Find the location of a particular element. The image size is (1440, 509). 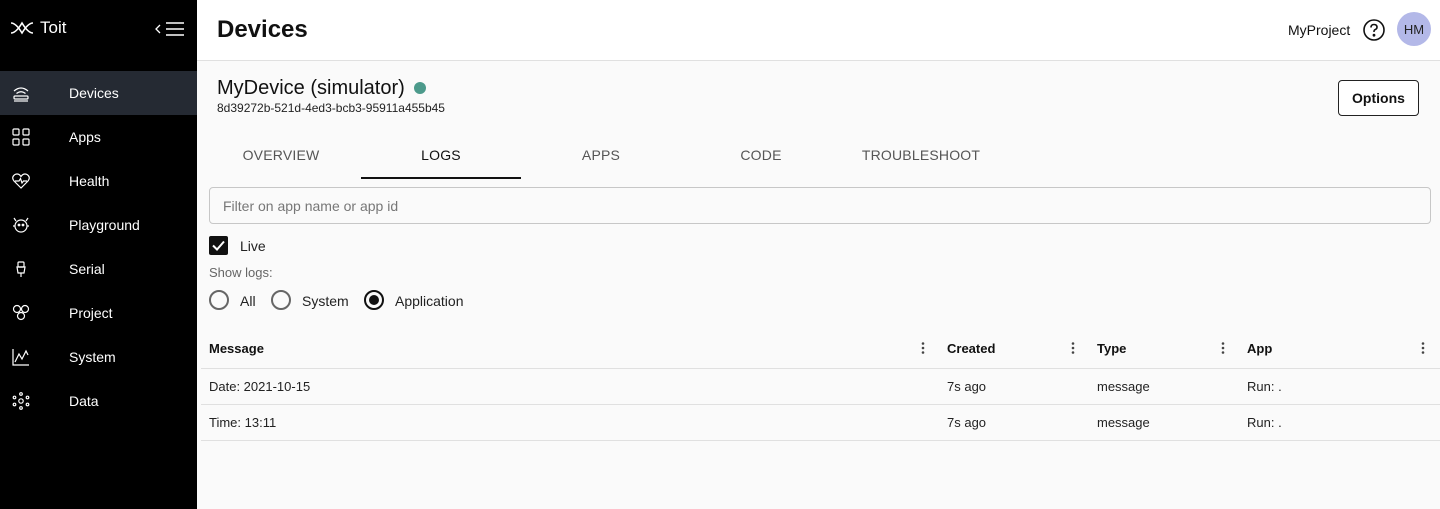

sidebar-item-project: Project is located at coordinates (98, 313).